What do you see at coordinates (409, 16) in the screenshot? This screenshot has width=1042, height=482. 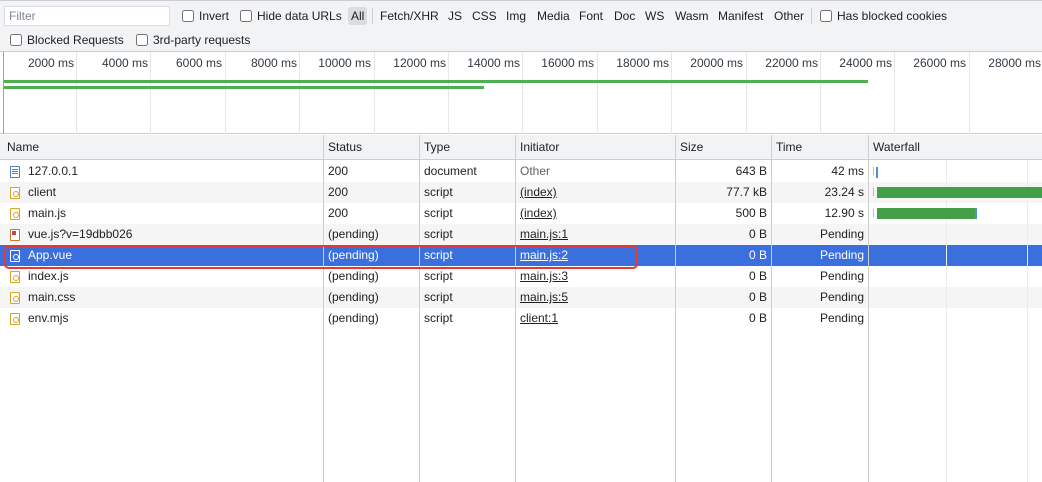 I see `type-filter-fetch-xhr: Fetch/XHR` at bounding box center [409, 16].